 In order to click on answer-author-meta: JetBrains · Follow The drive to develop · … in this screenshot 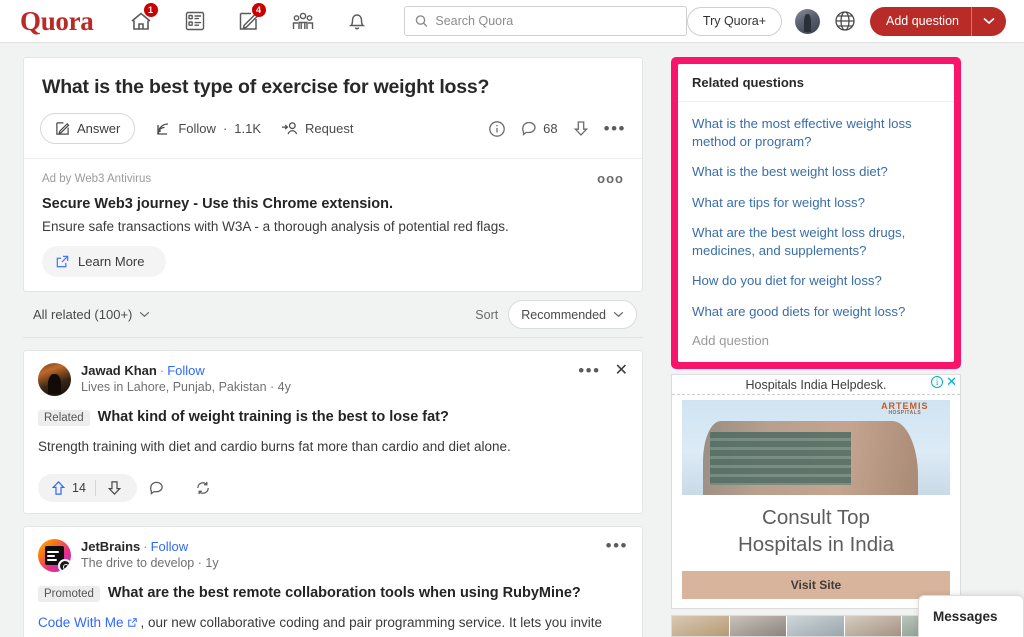, I will do `click(343, 554)`.